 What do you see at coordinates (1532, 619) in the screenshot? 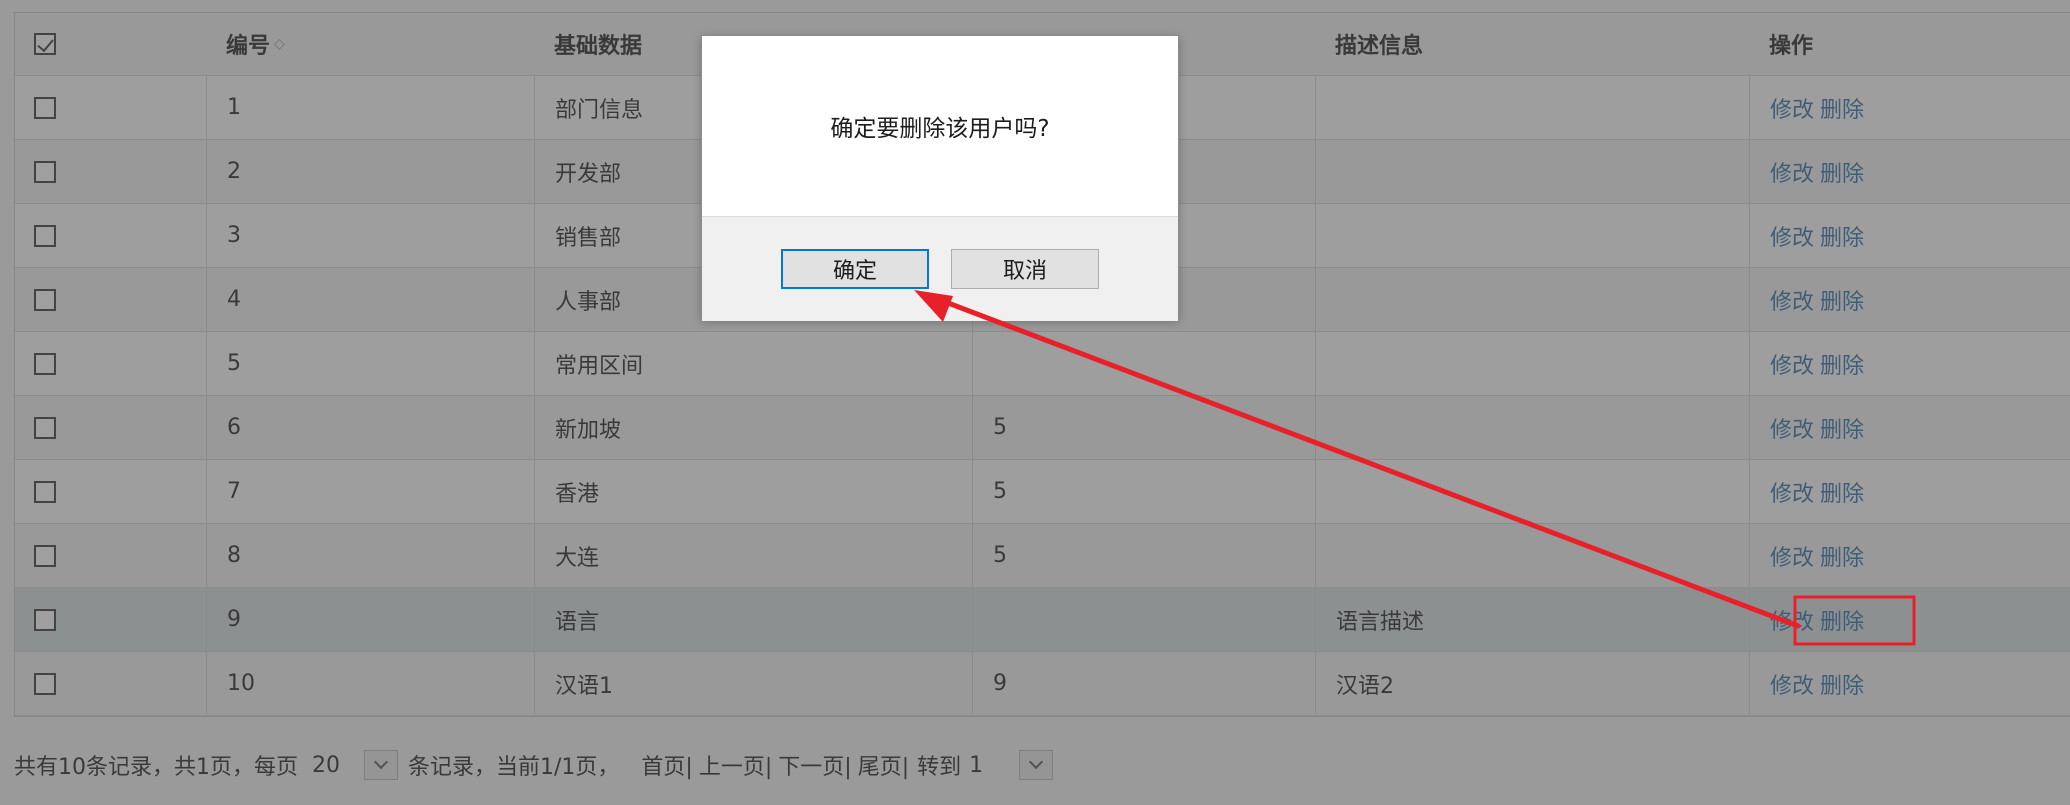
I see `row-description: 语言描述` at bounding box center [1532, 619].